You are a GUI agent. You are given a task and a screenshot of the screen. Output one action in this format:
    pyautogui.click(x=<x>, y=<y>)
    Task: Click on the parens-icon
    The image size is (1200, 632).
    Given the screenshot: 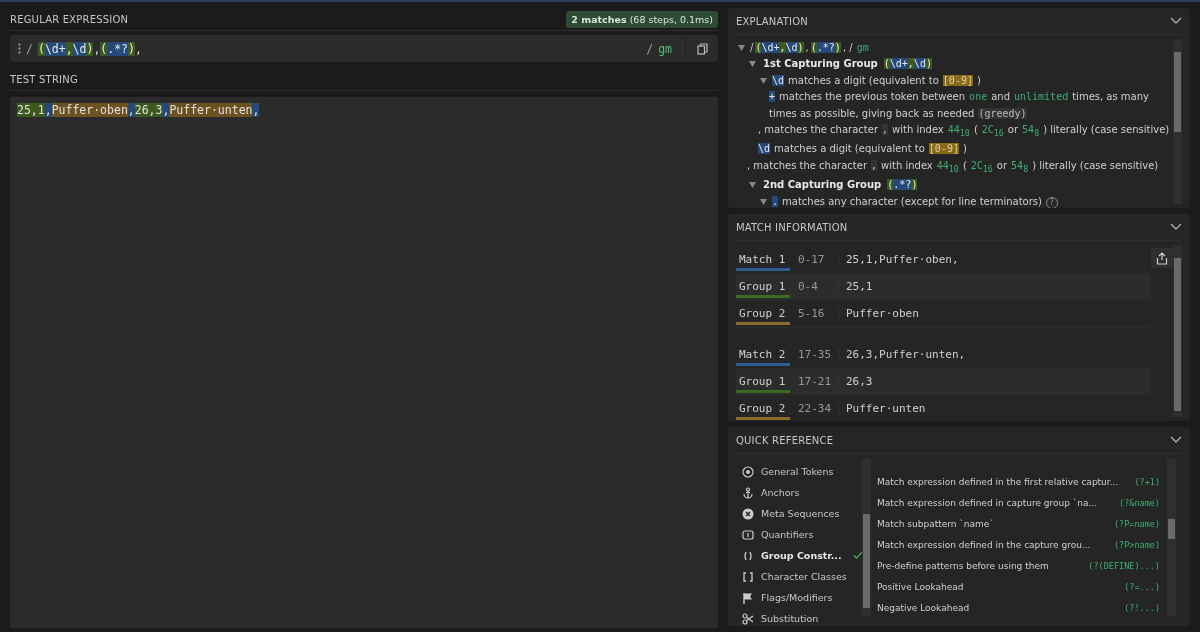 What is the action you would take?
    pyautogui.click(x=748, y=555)
    